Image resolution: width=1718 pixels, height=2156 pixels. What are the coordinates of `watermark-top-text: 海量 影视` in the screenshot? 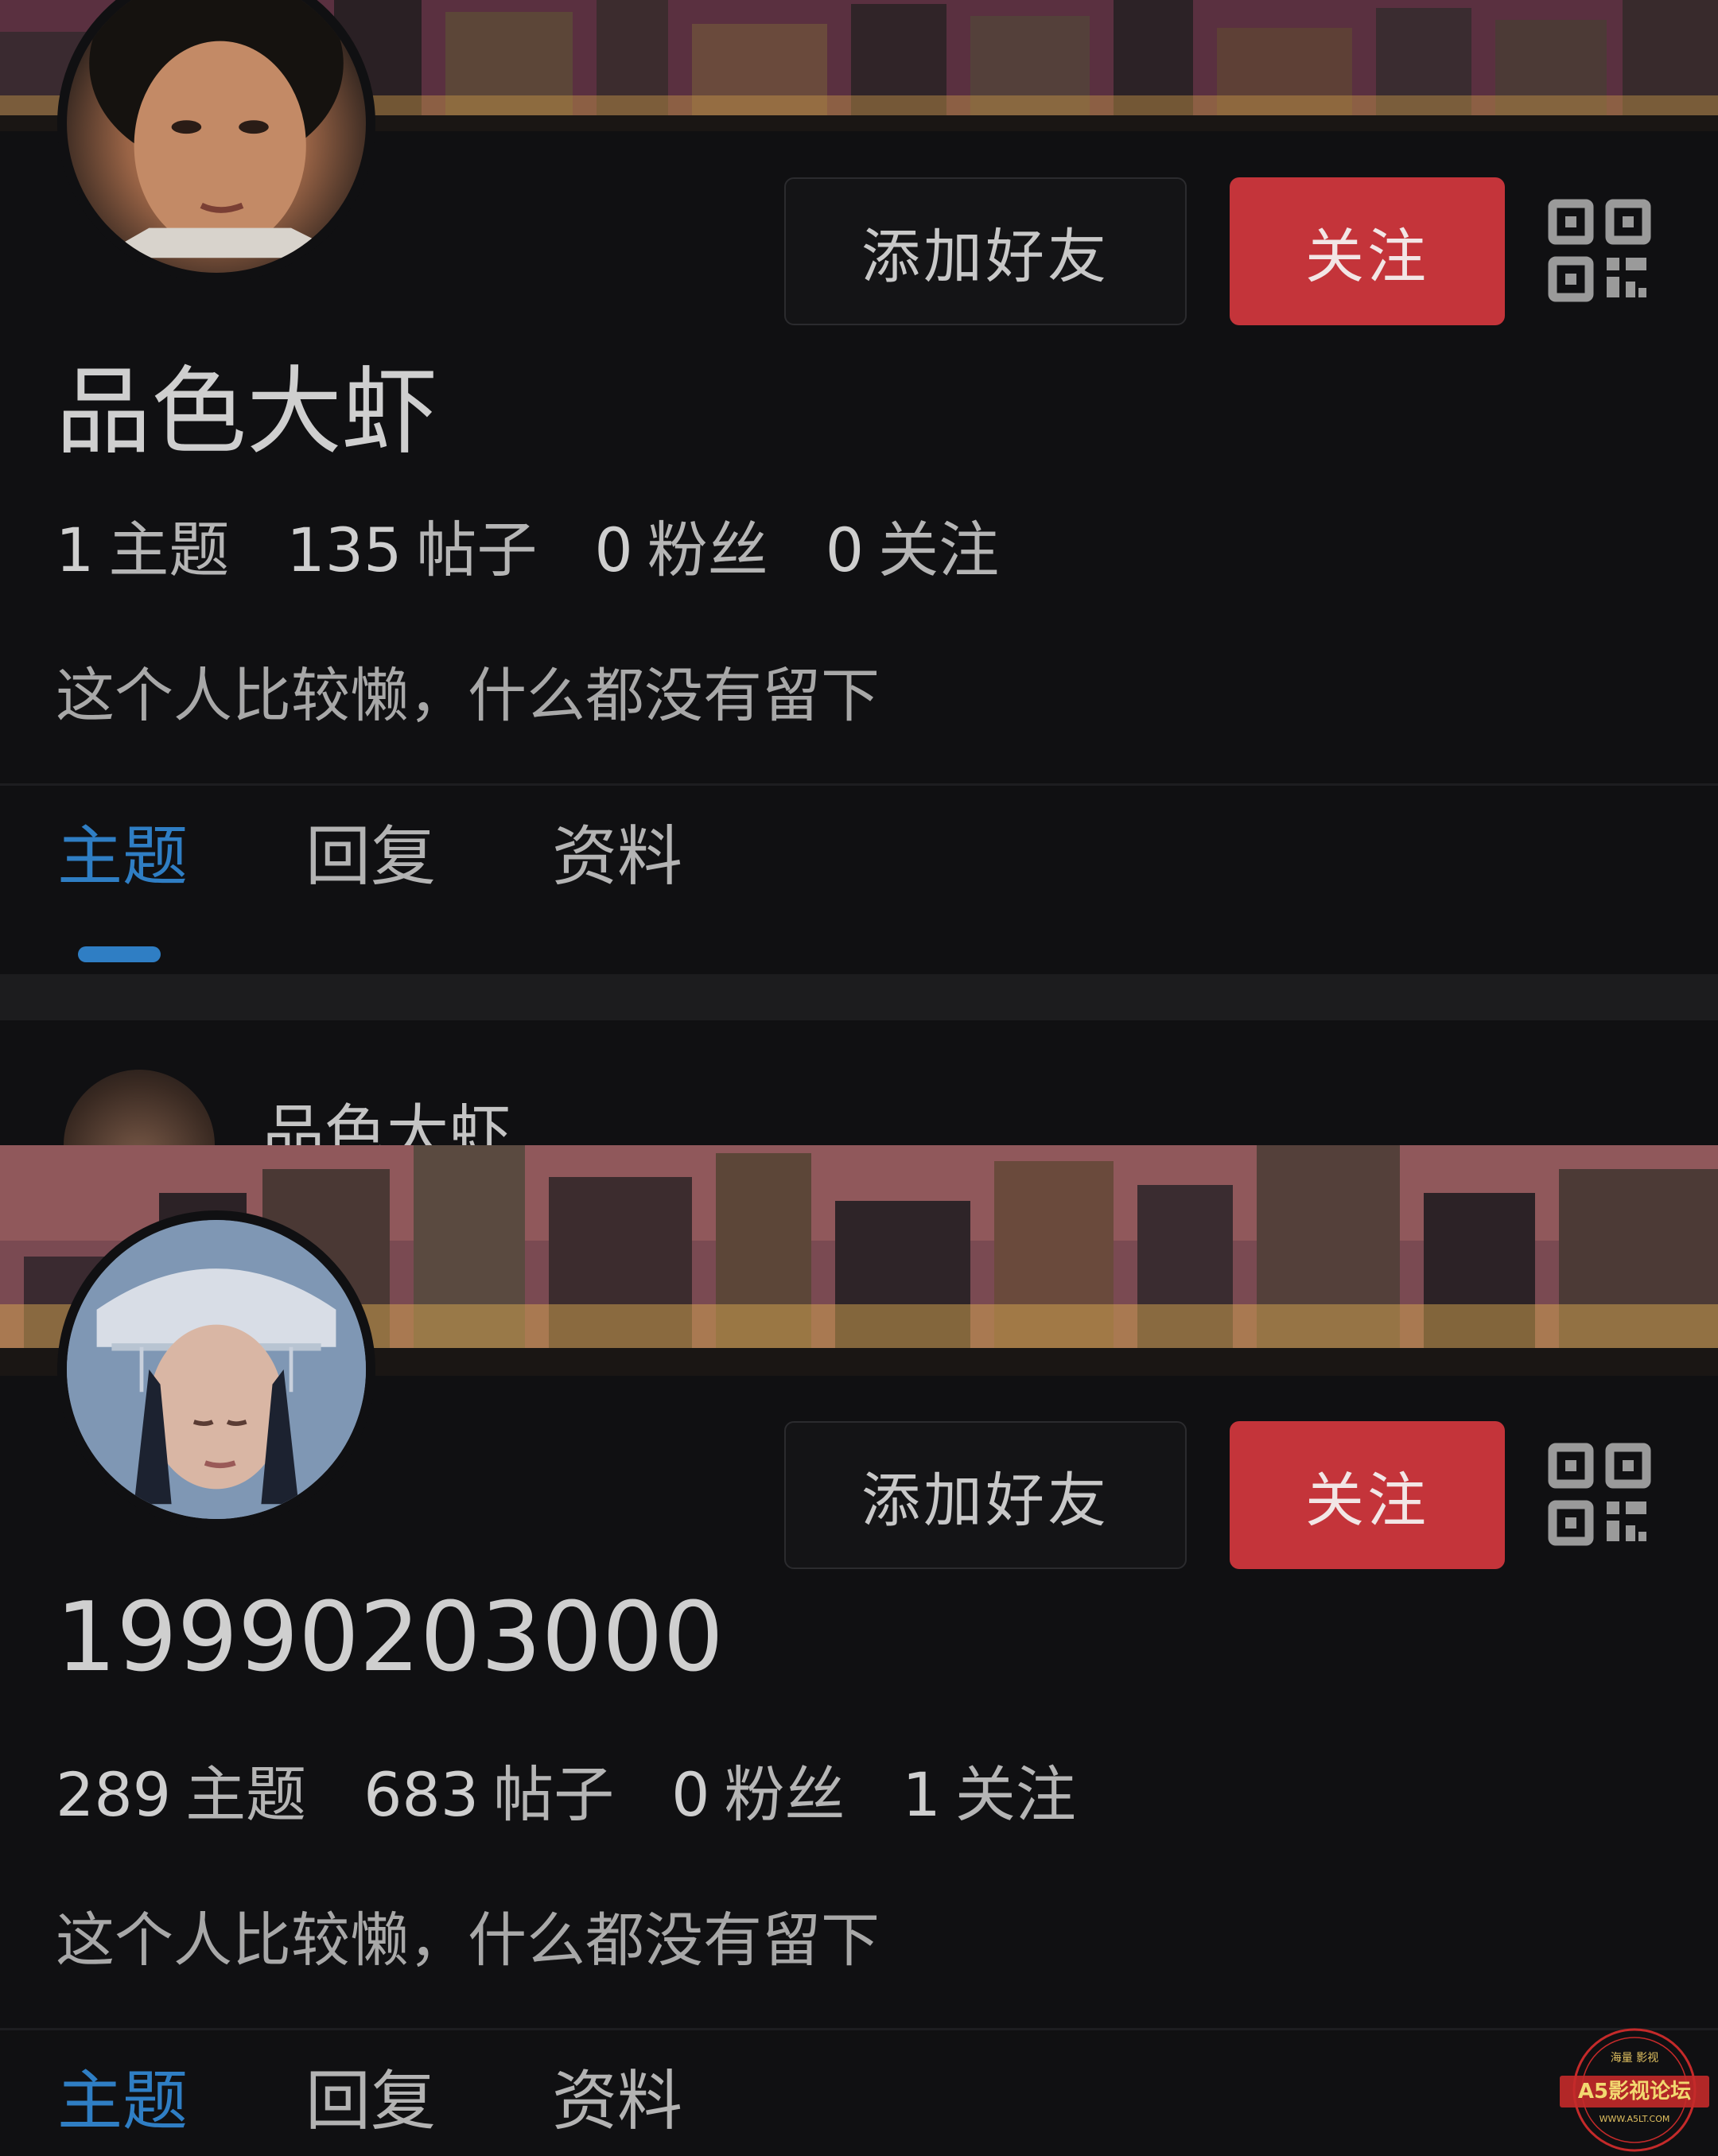 It's located at (1635, 2058).